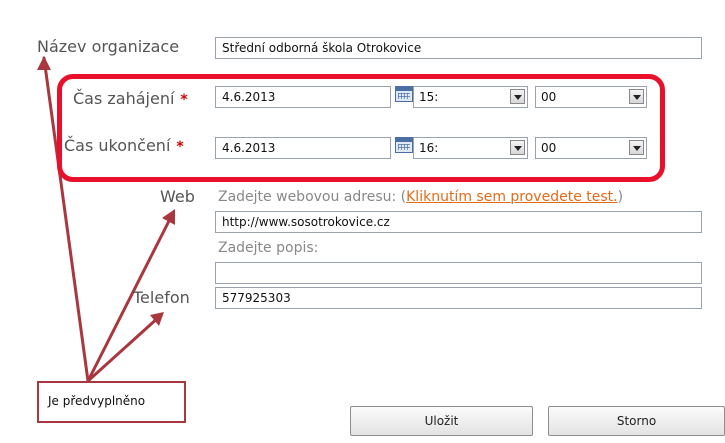  I want to click on web-url-hint-text: Zadejte webovou adresu: (, so click(312, 197).